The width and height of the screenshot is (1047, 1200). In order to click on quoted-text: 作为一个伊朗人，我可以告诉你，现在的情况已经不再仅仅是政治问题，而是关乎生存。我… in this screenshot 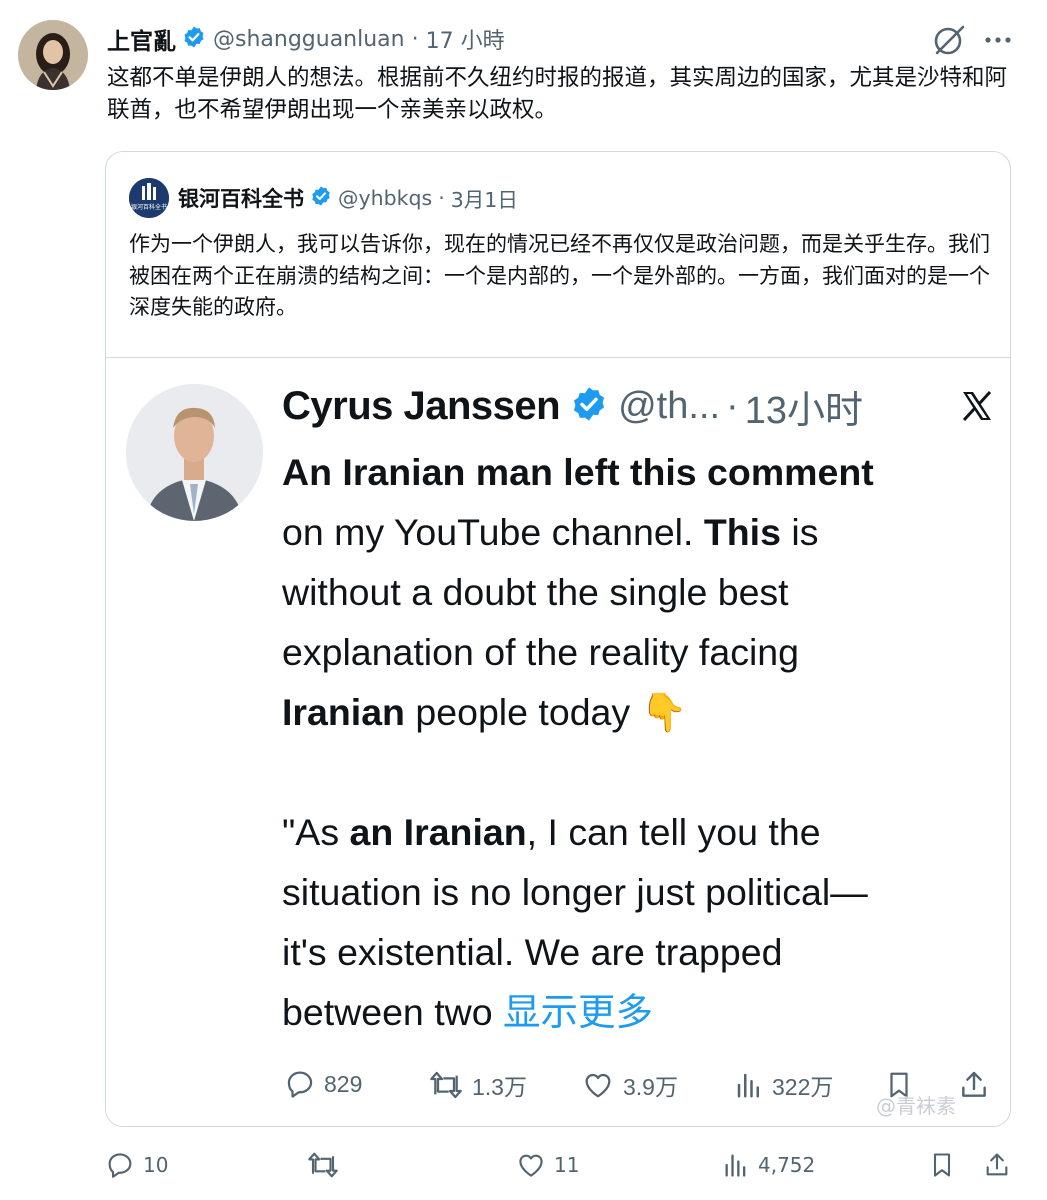, I will do `click(559, 275)`.